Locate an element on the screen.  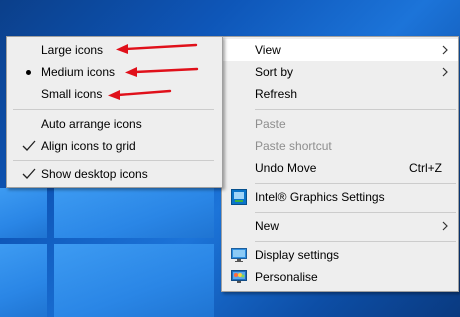
personalise-icon is located at coordinates (239, 276).